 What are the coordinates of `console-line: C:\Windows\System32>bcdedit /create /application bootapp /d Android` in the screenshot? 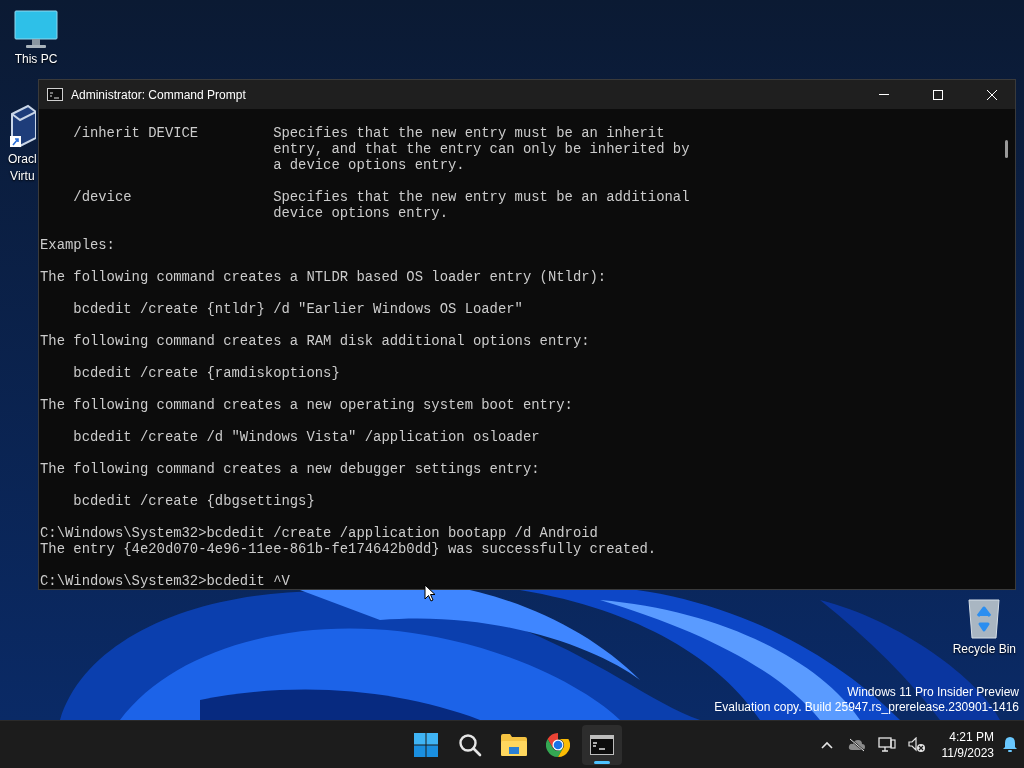 It's located at (319, 533).